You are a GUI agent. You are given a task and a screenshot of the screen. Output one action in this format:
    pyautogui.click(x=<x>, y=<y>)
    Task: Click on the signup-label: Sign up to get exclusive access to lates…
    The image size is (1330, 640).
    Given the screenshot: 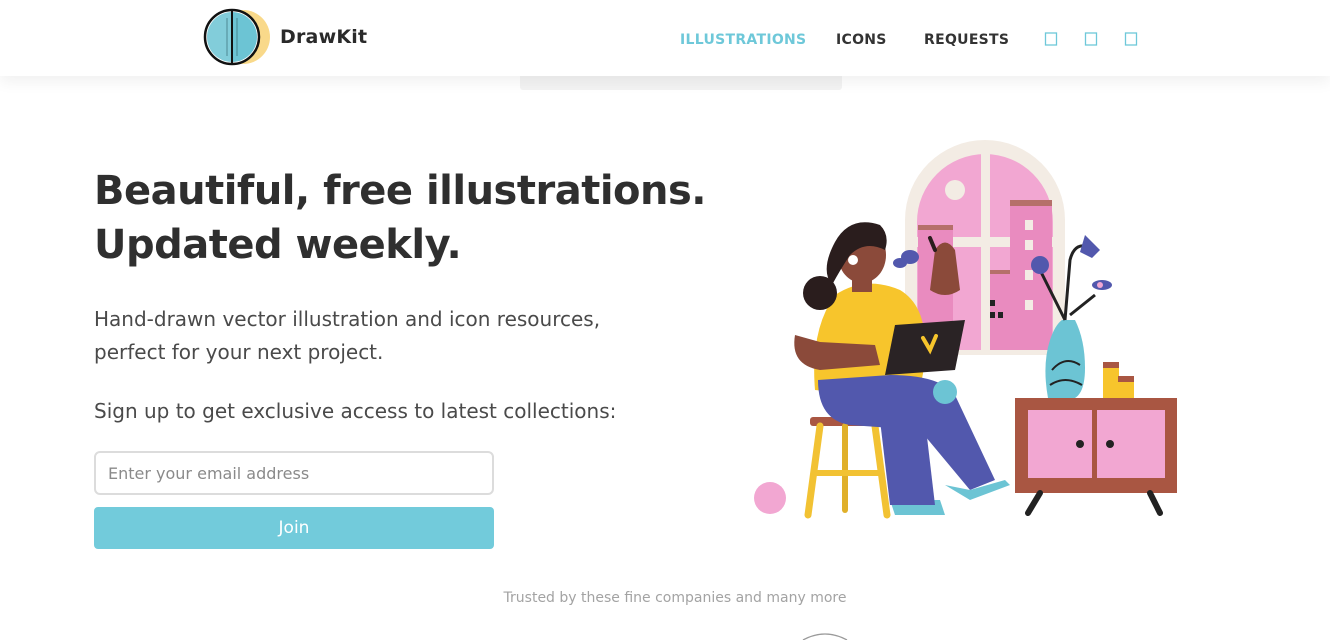 What is the action you would take?
    pyautogui.click(x=355, y=411)
    